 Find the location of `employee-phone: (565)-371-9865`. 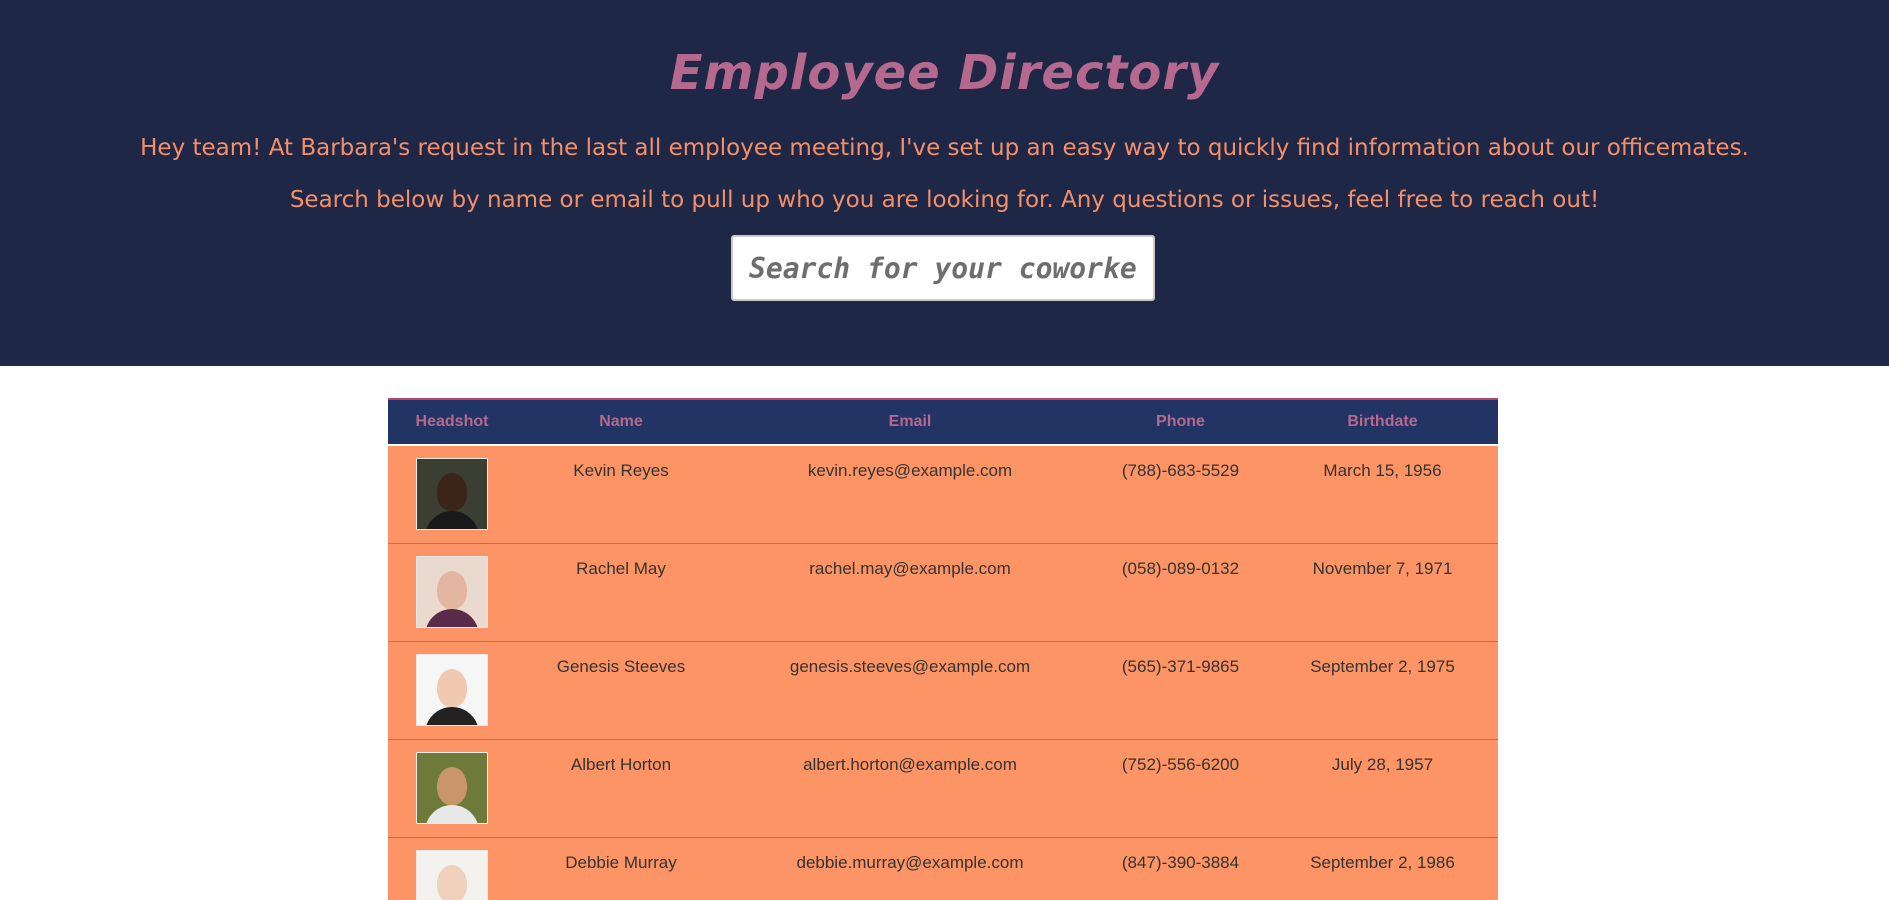

employee-phone: (565)-371-9865 is located at coordinates (1180, 666).